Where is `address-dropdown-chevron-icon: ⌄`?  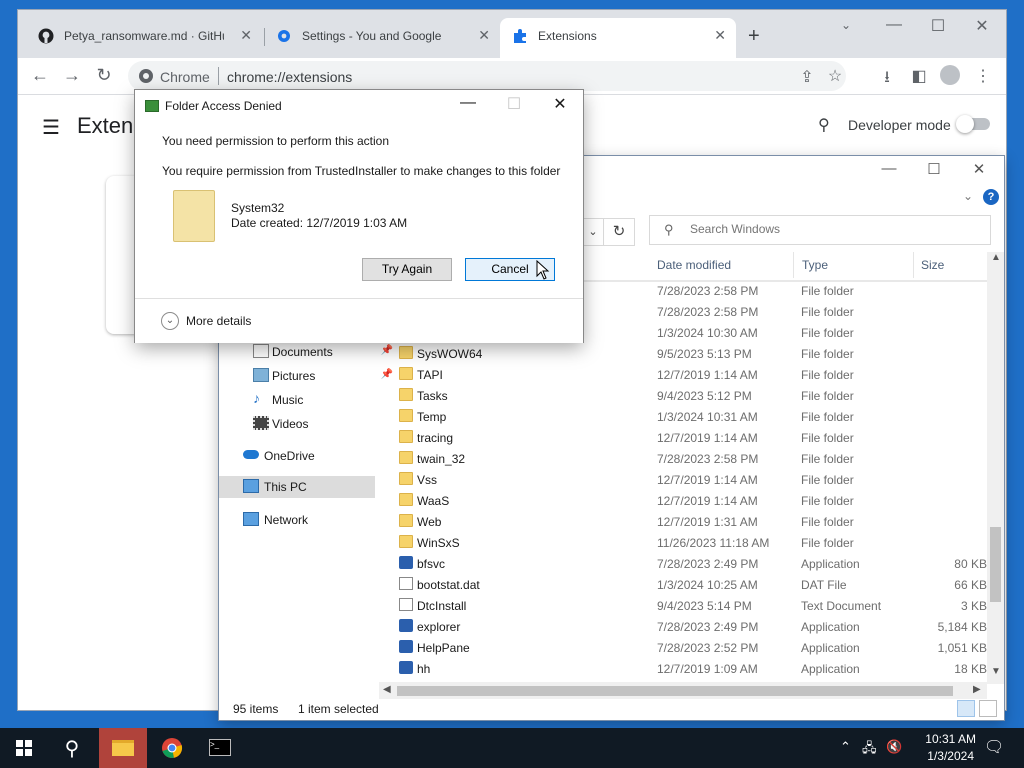
address-dropdown-chevron-icon: ⌄ is located at coordinates (592, 232).